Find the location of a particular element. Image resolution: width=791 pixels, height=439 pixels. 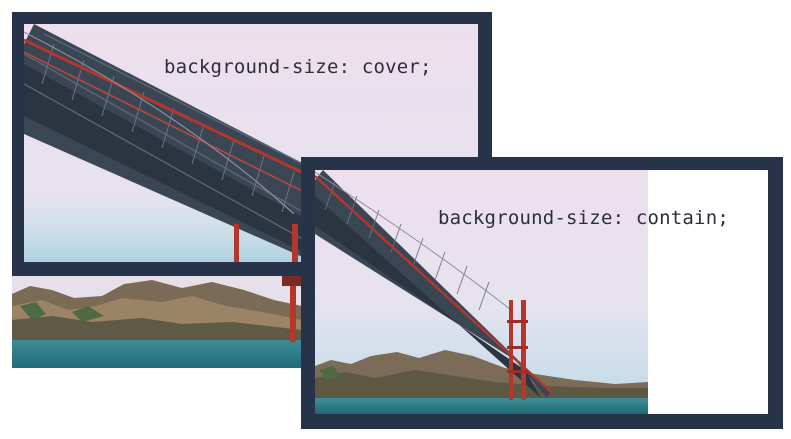

contain-label: background-size: contain; is located at coordinates (583, 218).